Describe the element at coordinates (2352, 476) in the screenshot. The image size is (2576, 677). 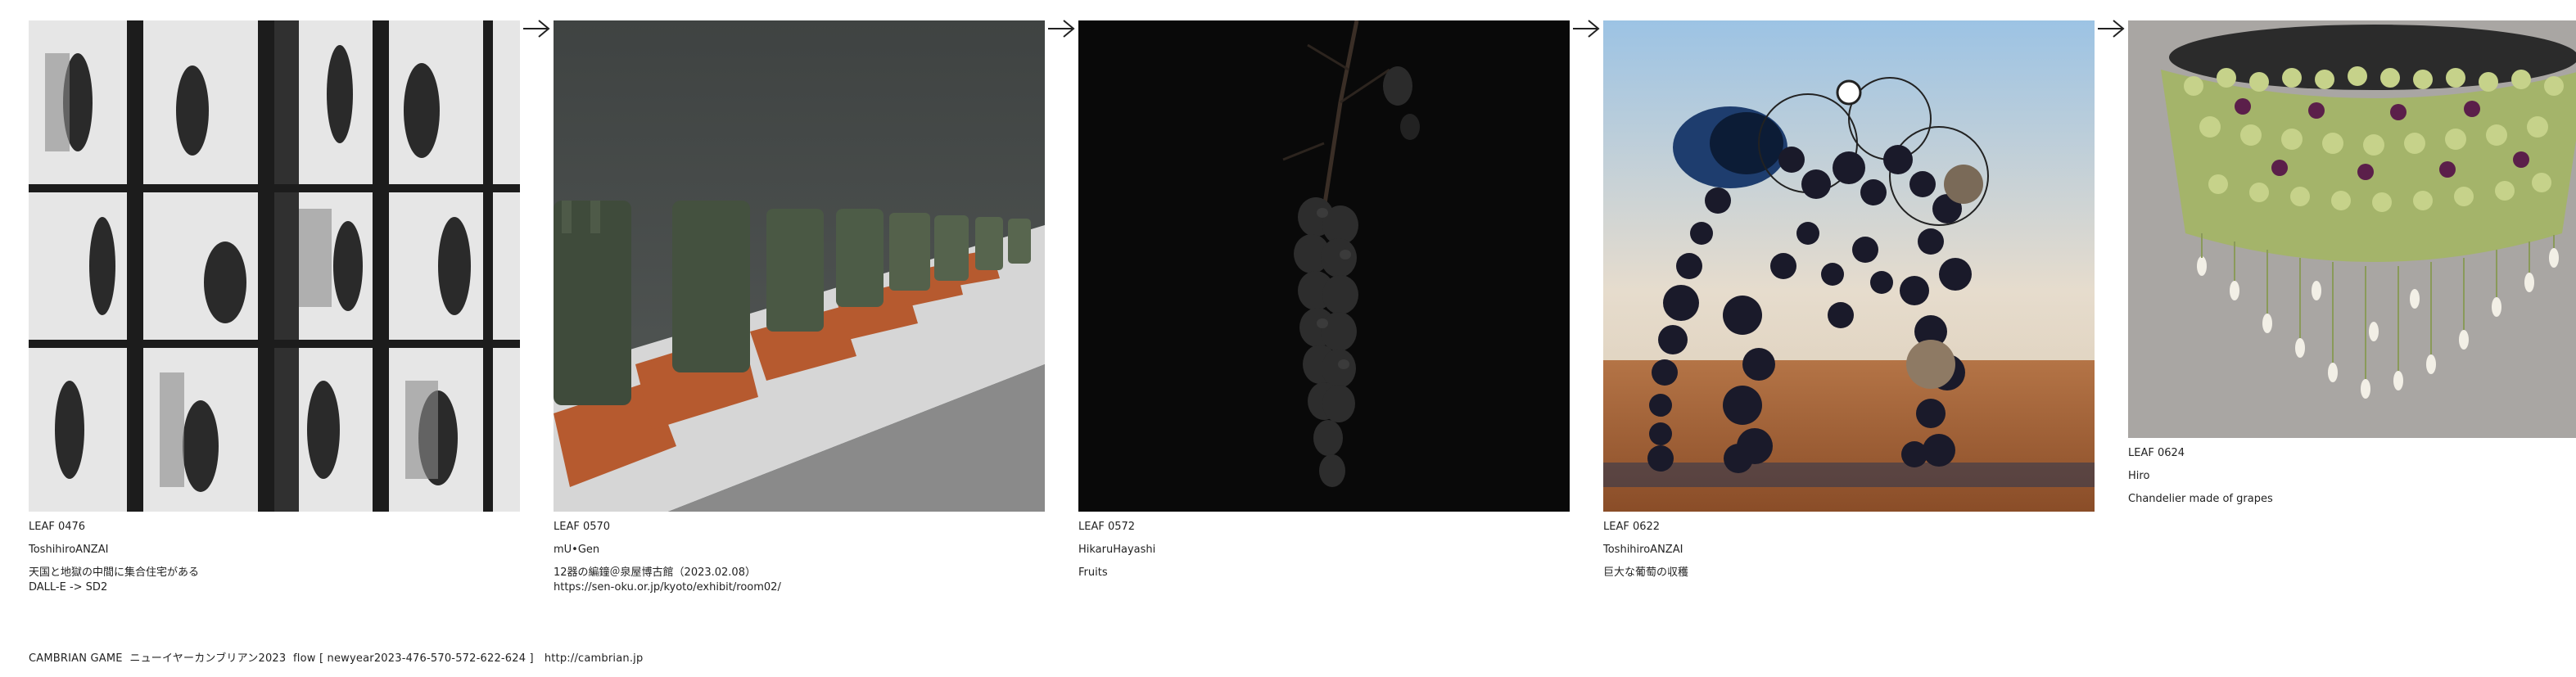
I see `leaf-author: Hiro` at that location.